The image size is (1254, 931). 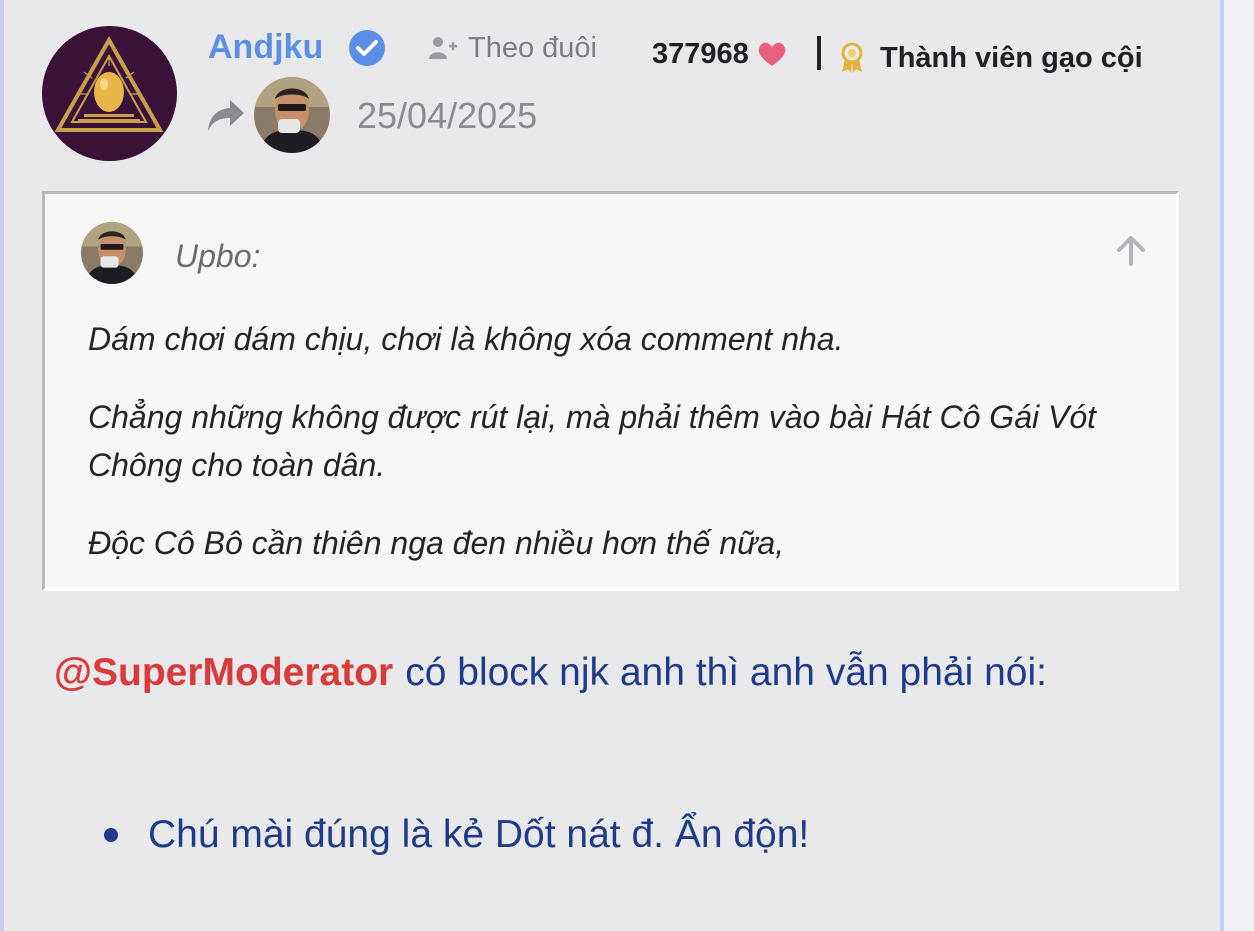 What do you see at coordinates (223, 672) in the screenshot?
I see `user-mention: @SuperModerator` at bounding box center [223, 672].